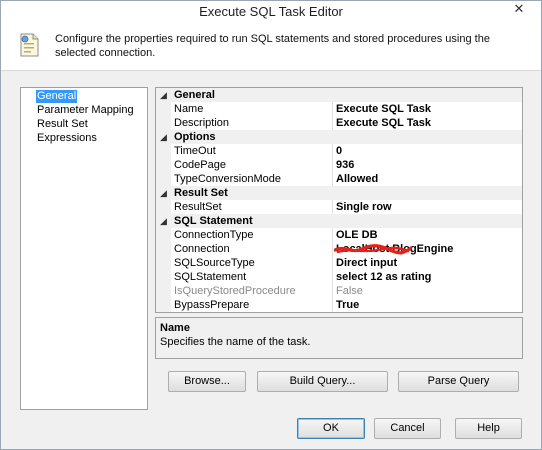 This screenshot has width=542, height=450. Describe the element at coordinates (85, 110) in the screenshot. I see `nav-item-parameter-mapping: Parameter Mapping` at that location.